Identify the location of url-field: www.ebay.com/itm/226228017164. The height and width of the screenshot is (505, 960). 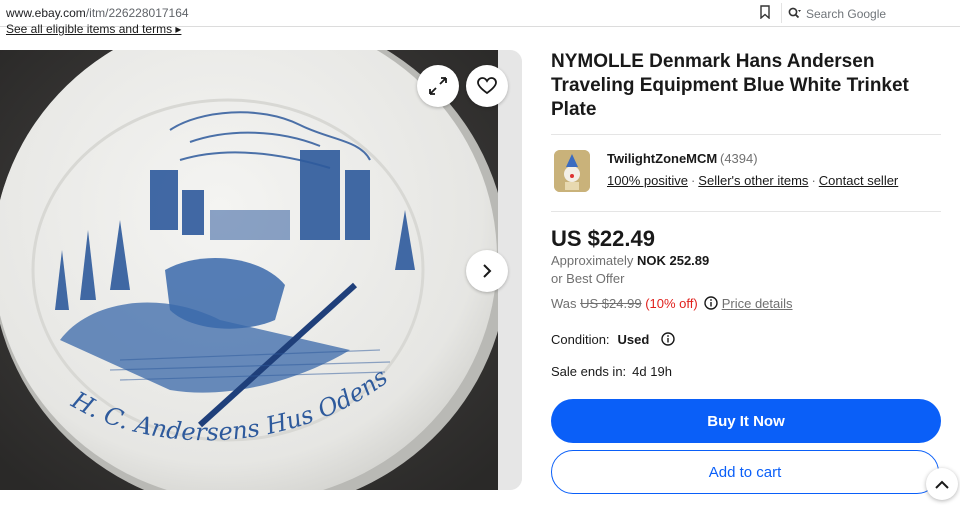
(97, 13).